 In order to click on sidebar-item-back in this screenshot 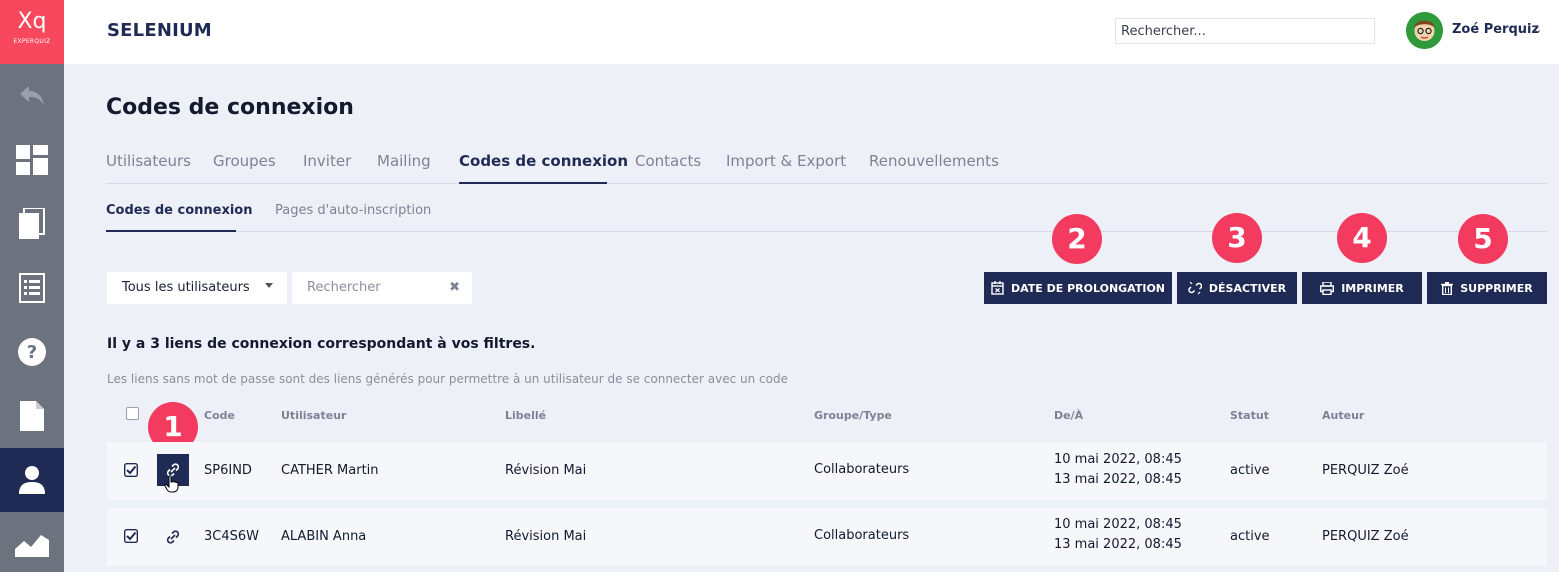, I will do `click(32, 96)`.